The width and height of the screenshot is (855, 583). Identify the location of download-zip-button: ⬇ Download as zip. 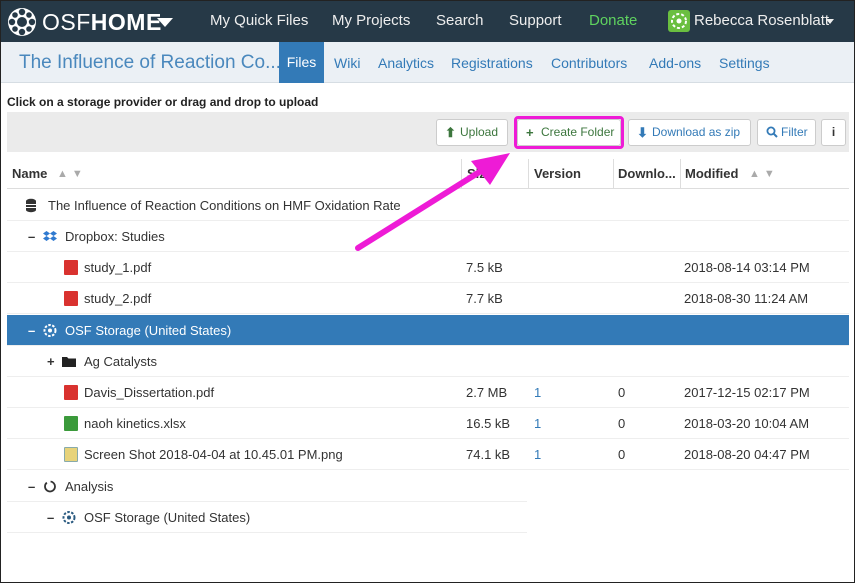
(689, 132).